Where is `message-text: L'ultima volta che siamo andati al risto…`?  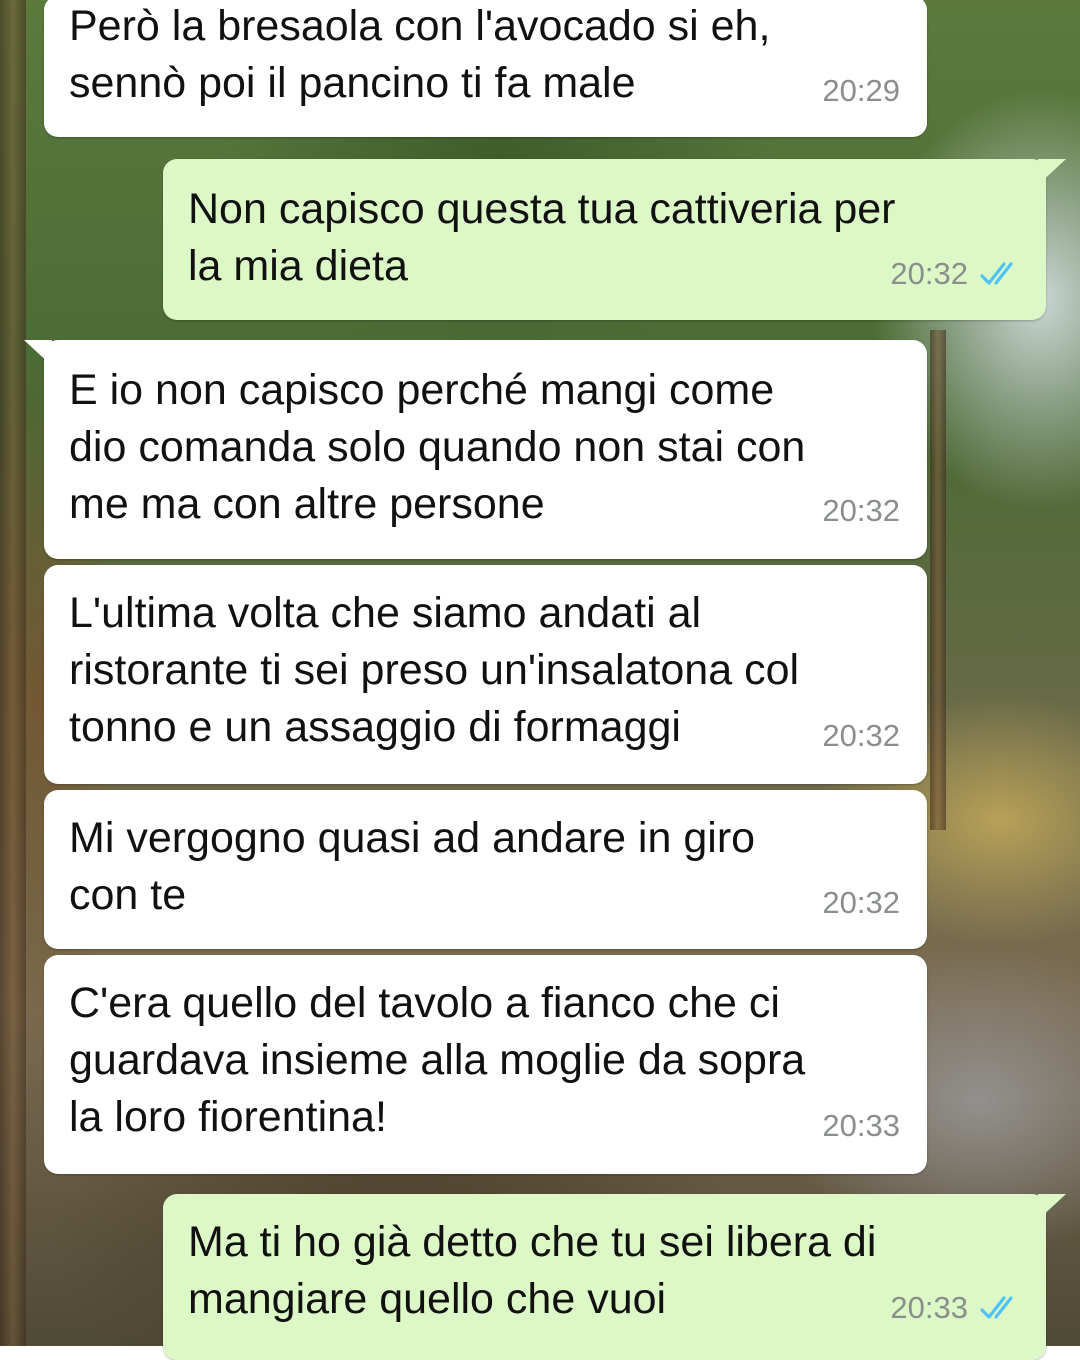 message-text: L'ultima volta che siamo andati al risto… is located at coordinates (434, 670).